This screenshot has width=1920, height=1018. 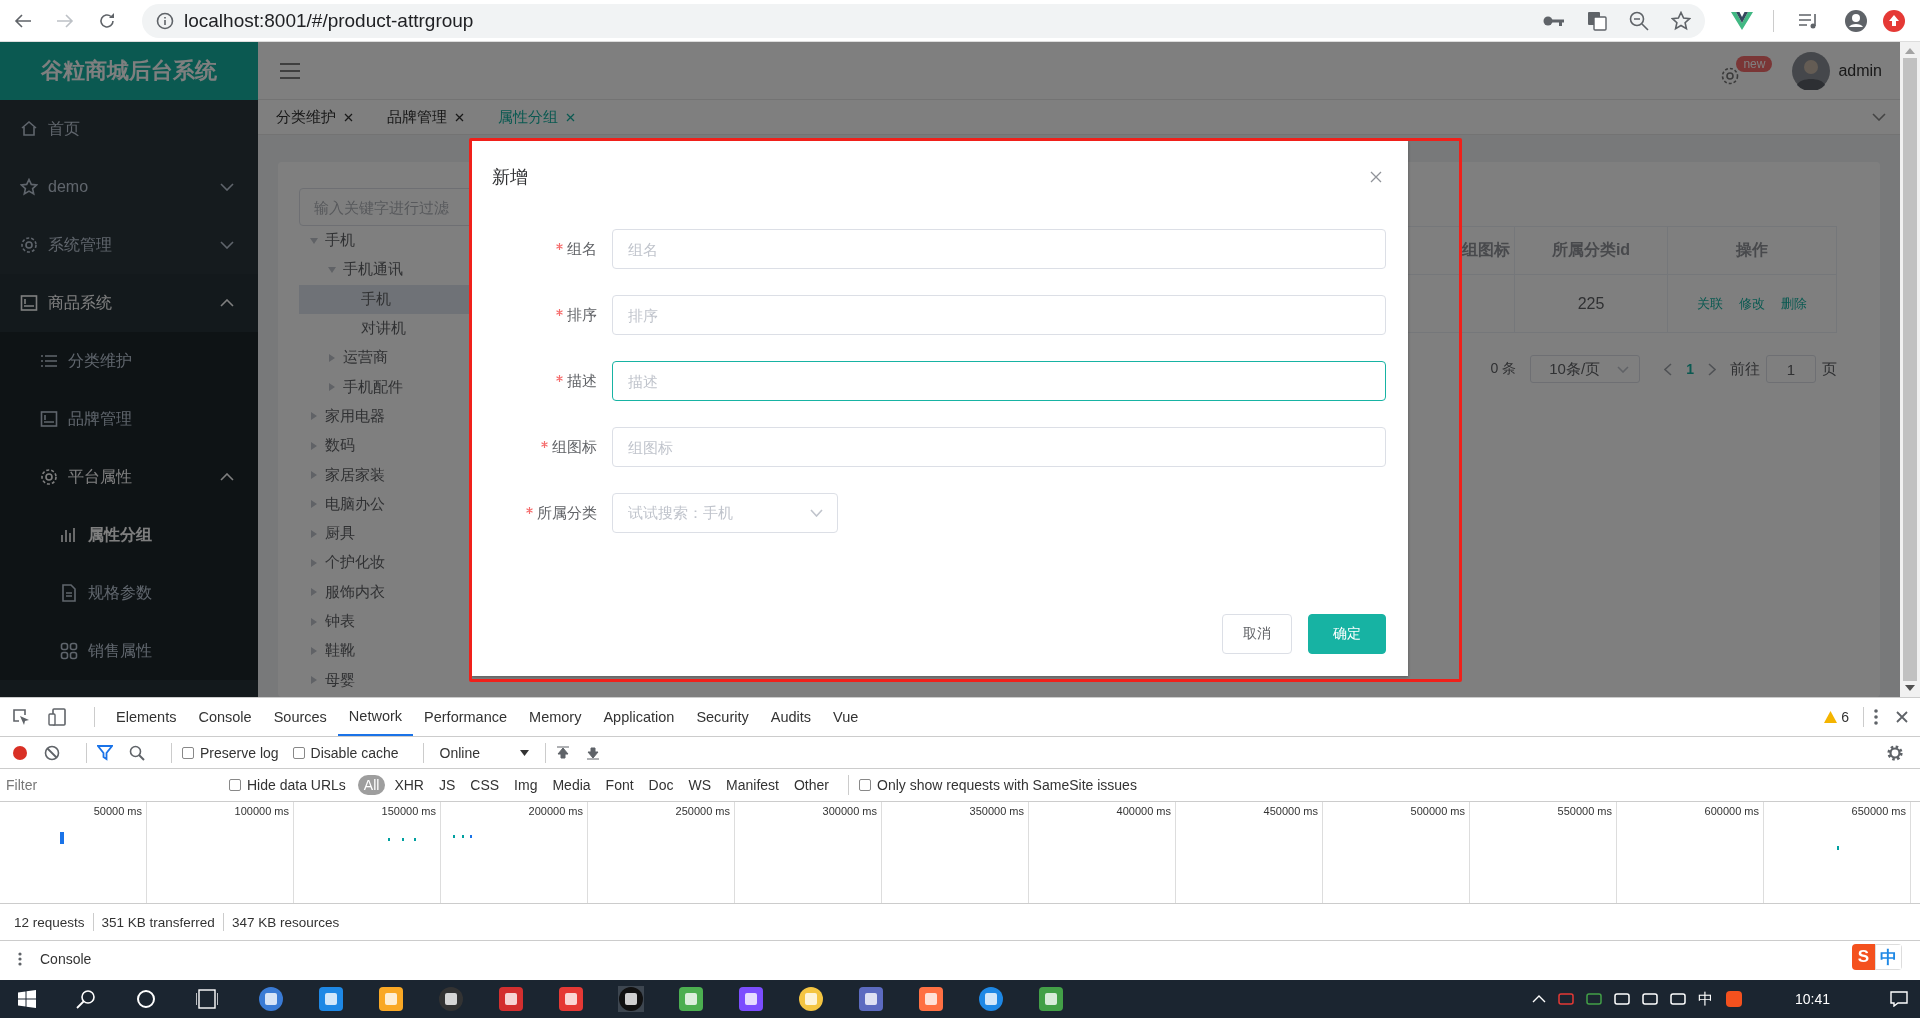 I want to click on timeline-label: 350000 ms, so click(x=996, y=811).